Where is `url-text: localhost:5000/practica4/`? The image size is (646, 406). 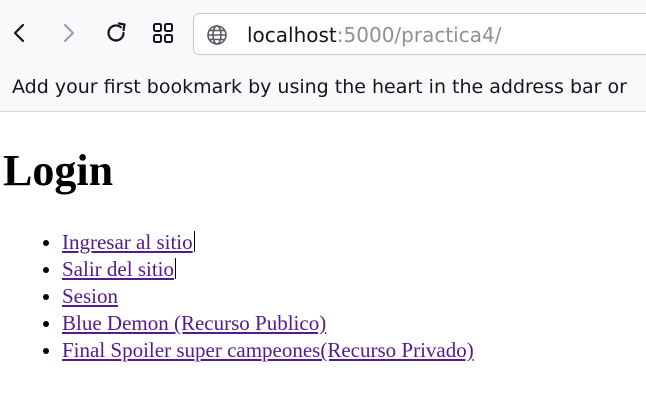
url-text: localhost:5000/practica4/ is located at coordinates (374, 35).